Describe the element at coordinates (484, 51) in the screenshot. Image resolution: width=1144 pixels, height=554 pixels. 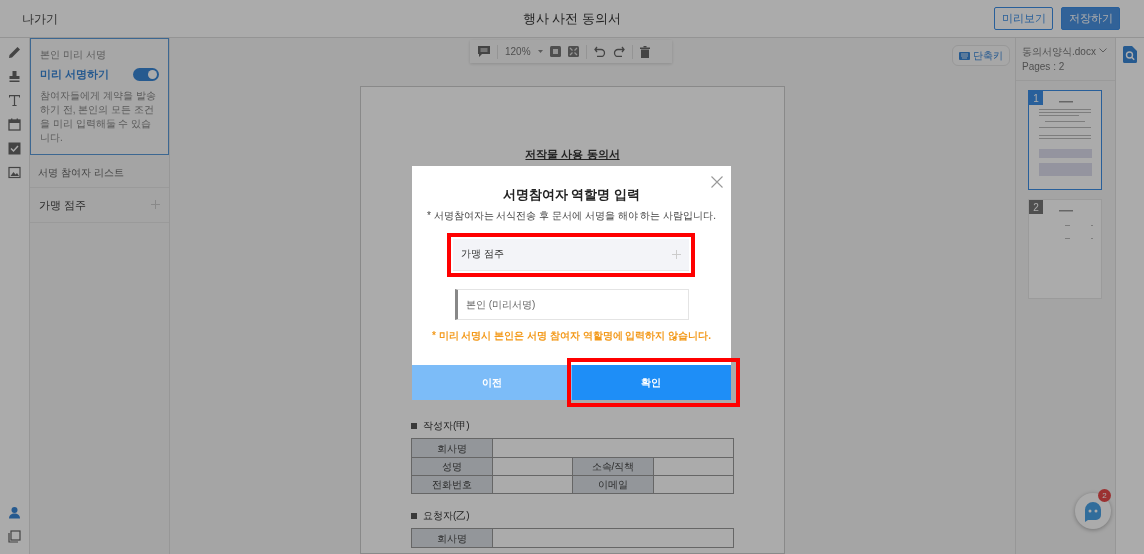
I see `comment-icon` at that location.